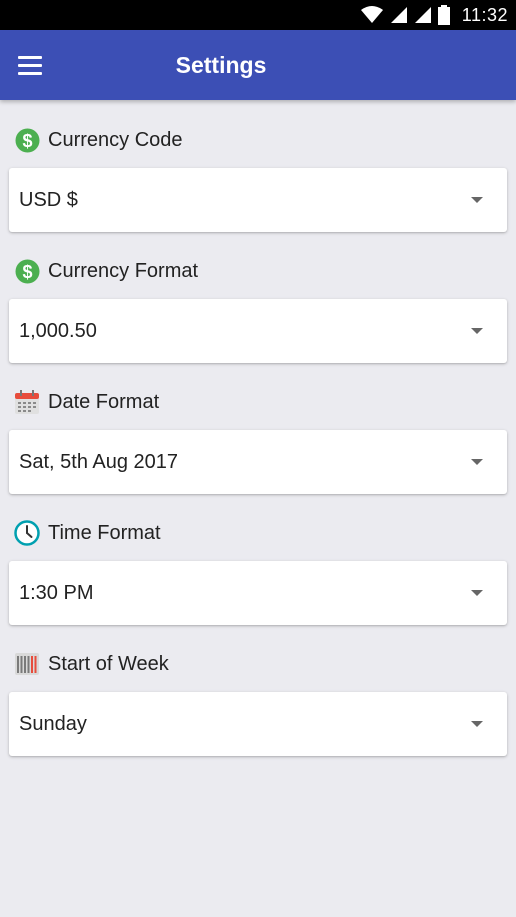  Describe the element at coordinates (484, 14) in the screenshot. I see `status-time: 11:32` at that location.